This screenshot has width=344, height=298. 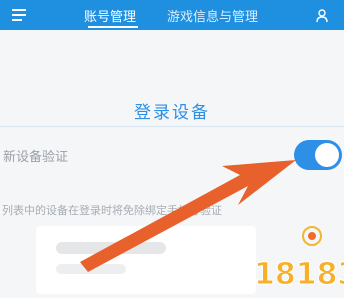 What do you see at coordinates (322, 15) in the screenshot?
I see `user-icon` at bounding box center [322, 15].